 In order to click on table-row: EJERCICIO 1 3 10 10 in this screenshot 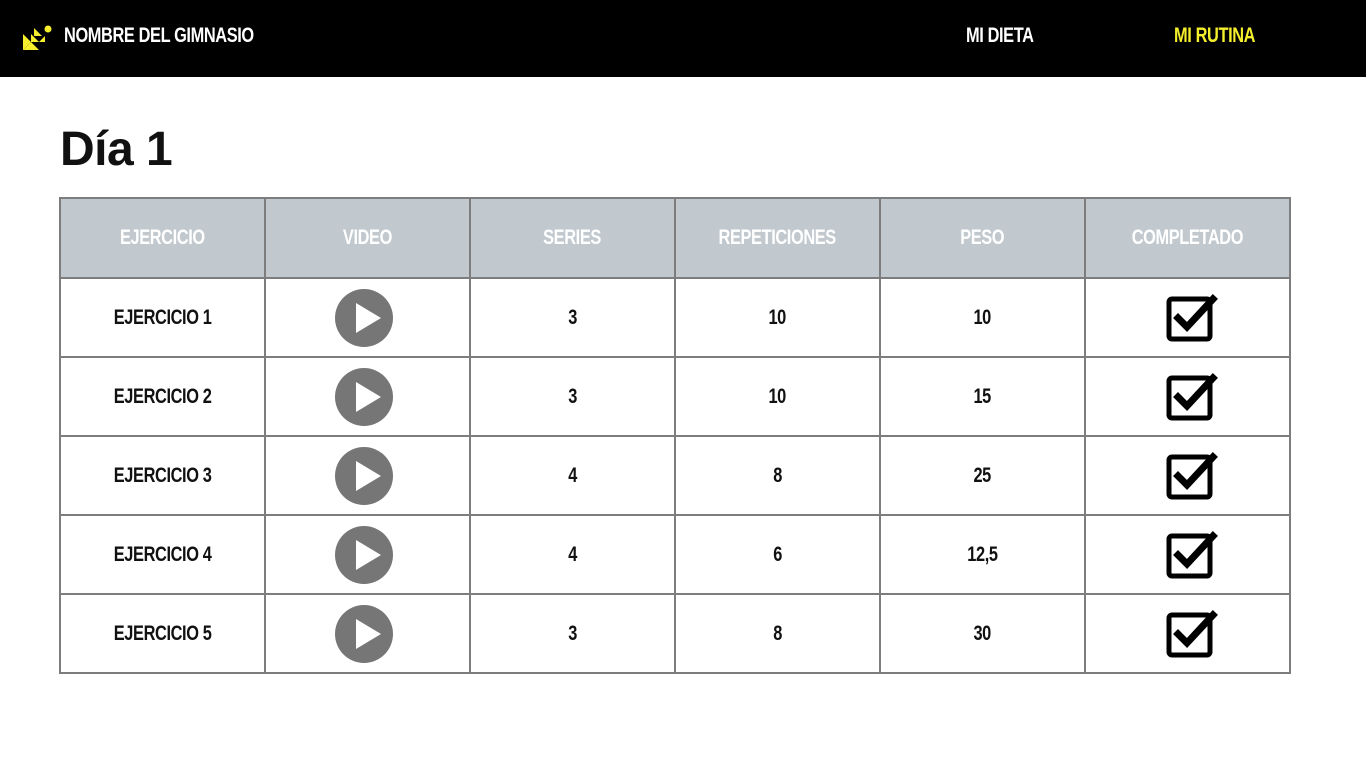, I will do `click(675, 317)`.